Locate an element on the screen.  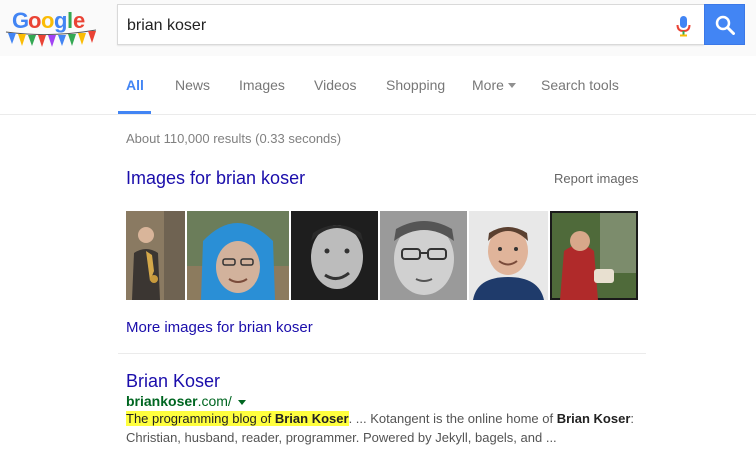
tab-search-tools: Search tools is located at coordinates (580, 85).